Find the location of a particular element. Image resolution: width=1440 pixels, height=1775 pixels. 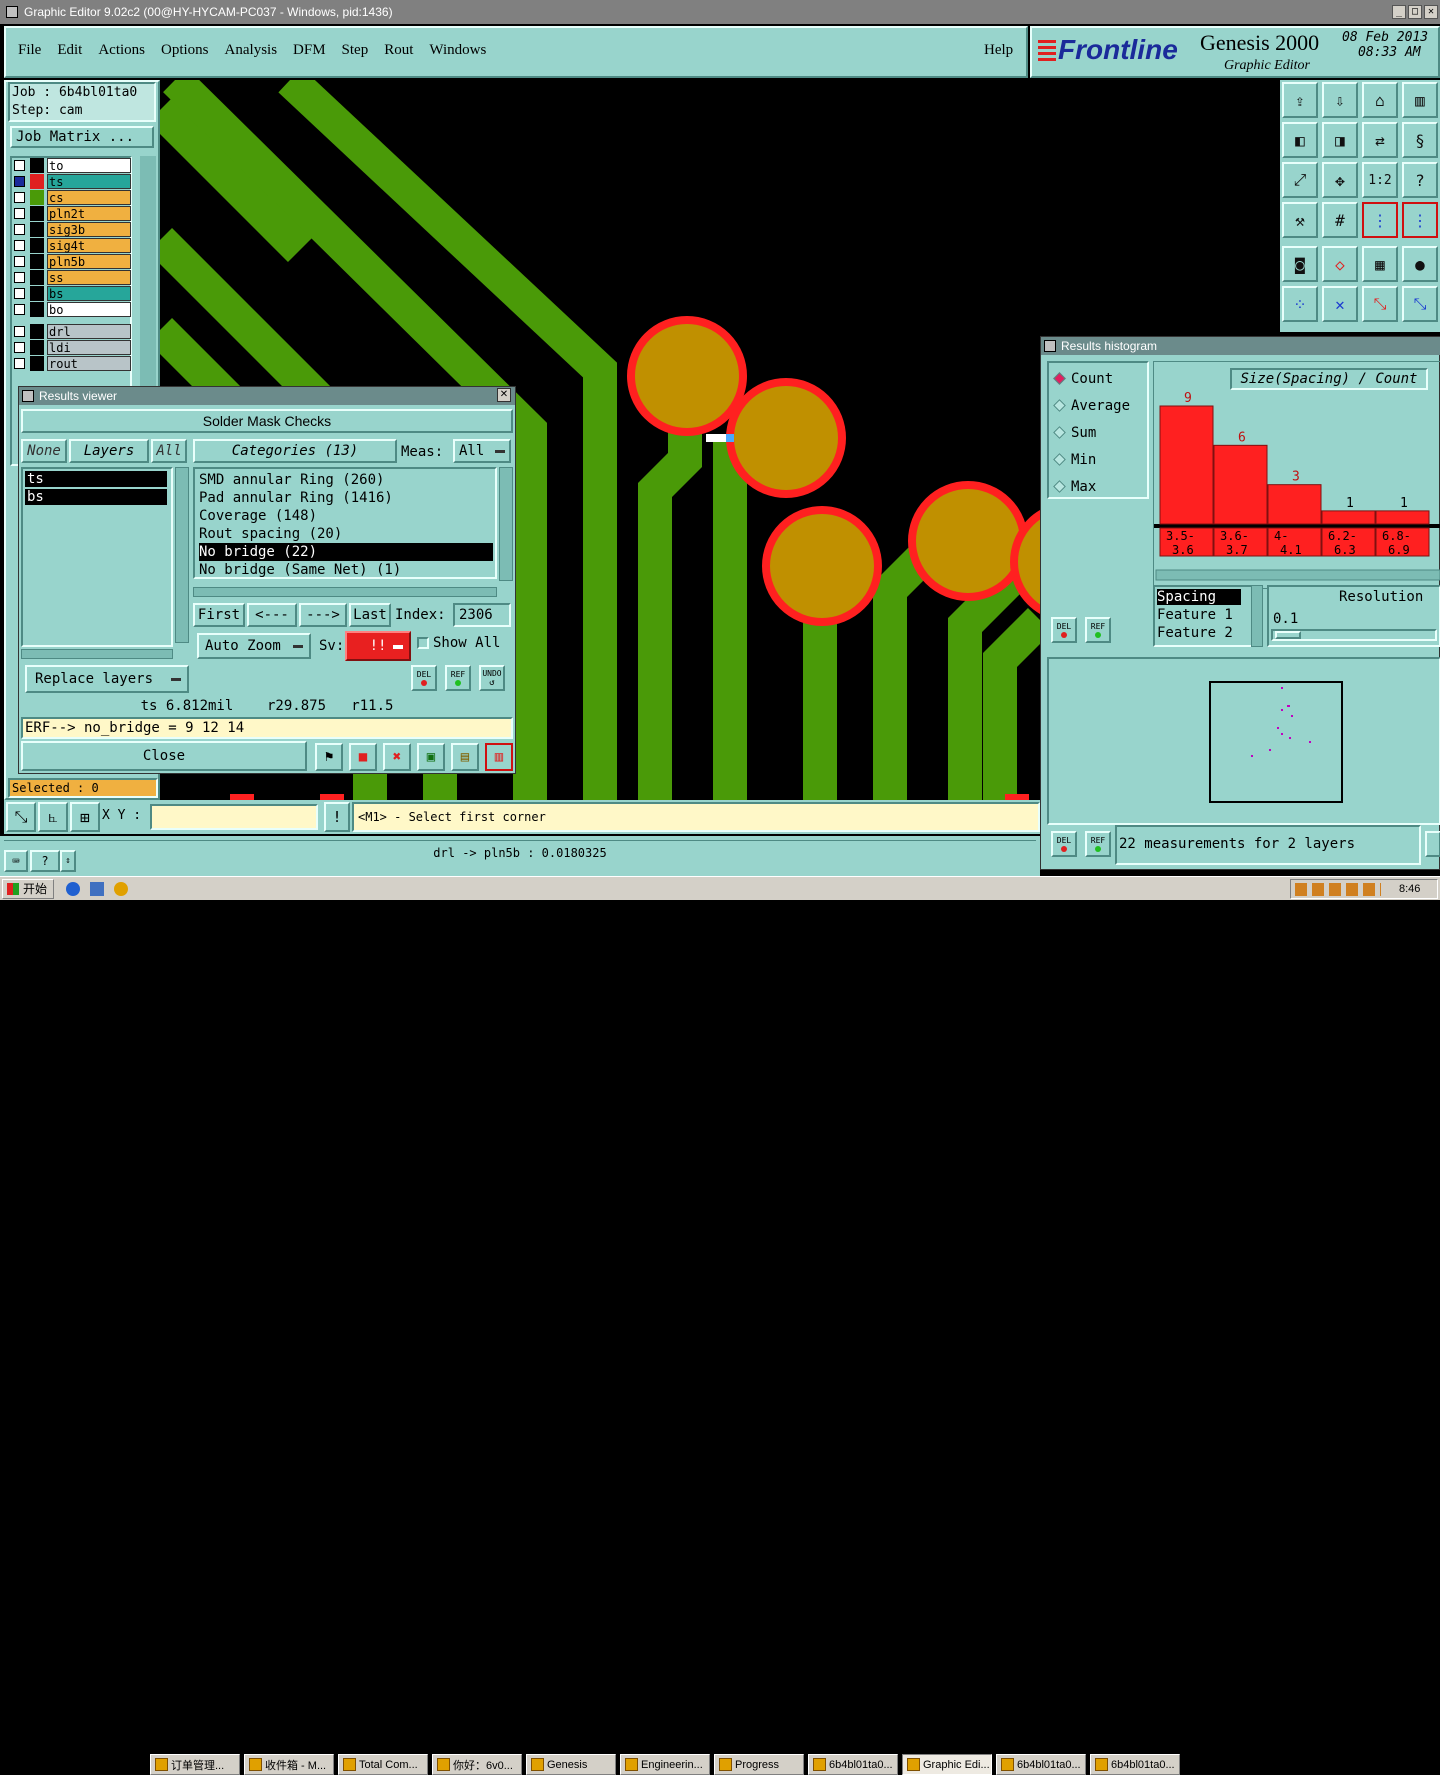

mode-option: Sum is located at coordinates (1074, 433).